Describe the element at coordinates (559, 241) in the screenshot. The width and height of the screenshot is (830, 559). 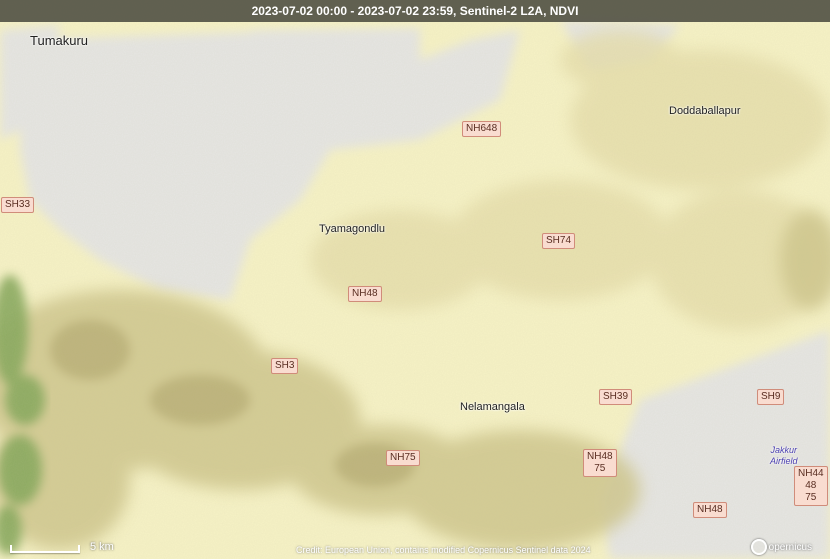
I see `road-shield-sh74: SH74` at that location.